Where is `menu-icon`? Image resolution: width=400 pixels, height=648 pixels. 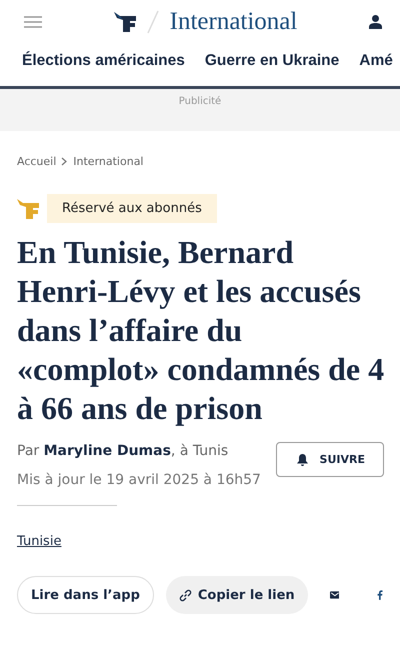
menu-icon is located at coordinates (33, 22).